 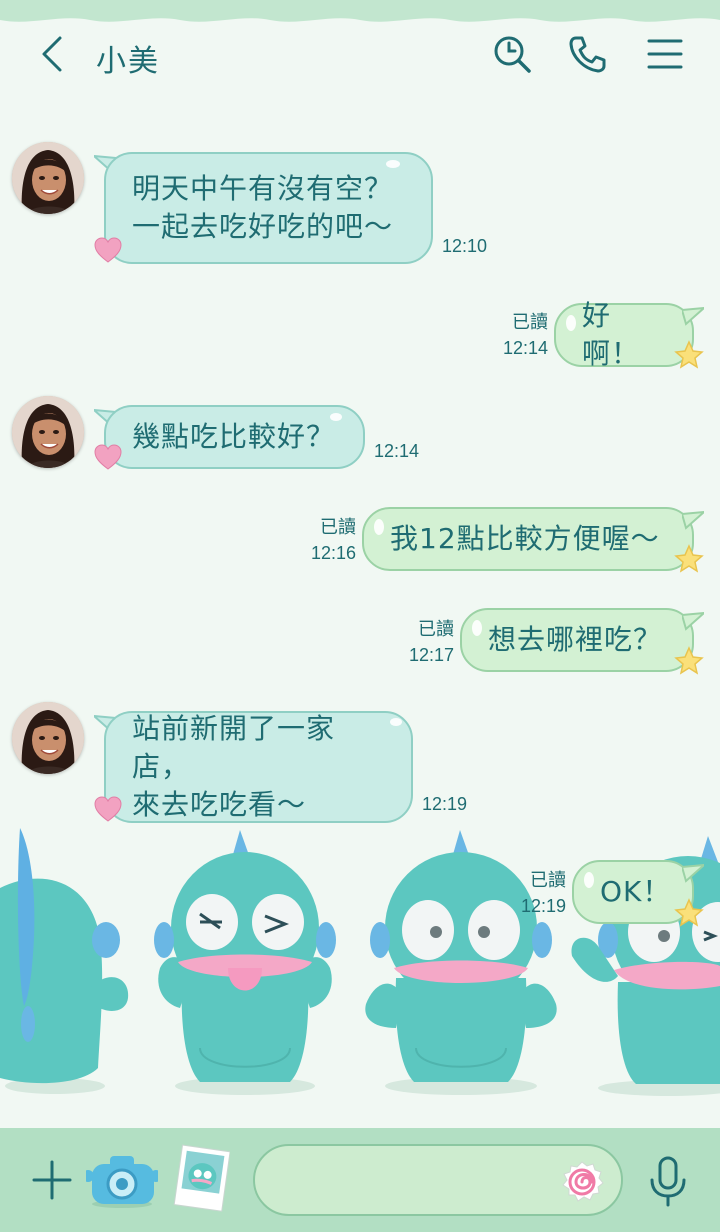 I want to click on message-text: 站前新開了一家店， 來去吃吃看〜, so click(x=234, y=766).